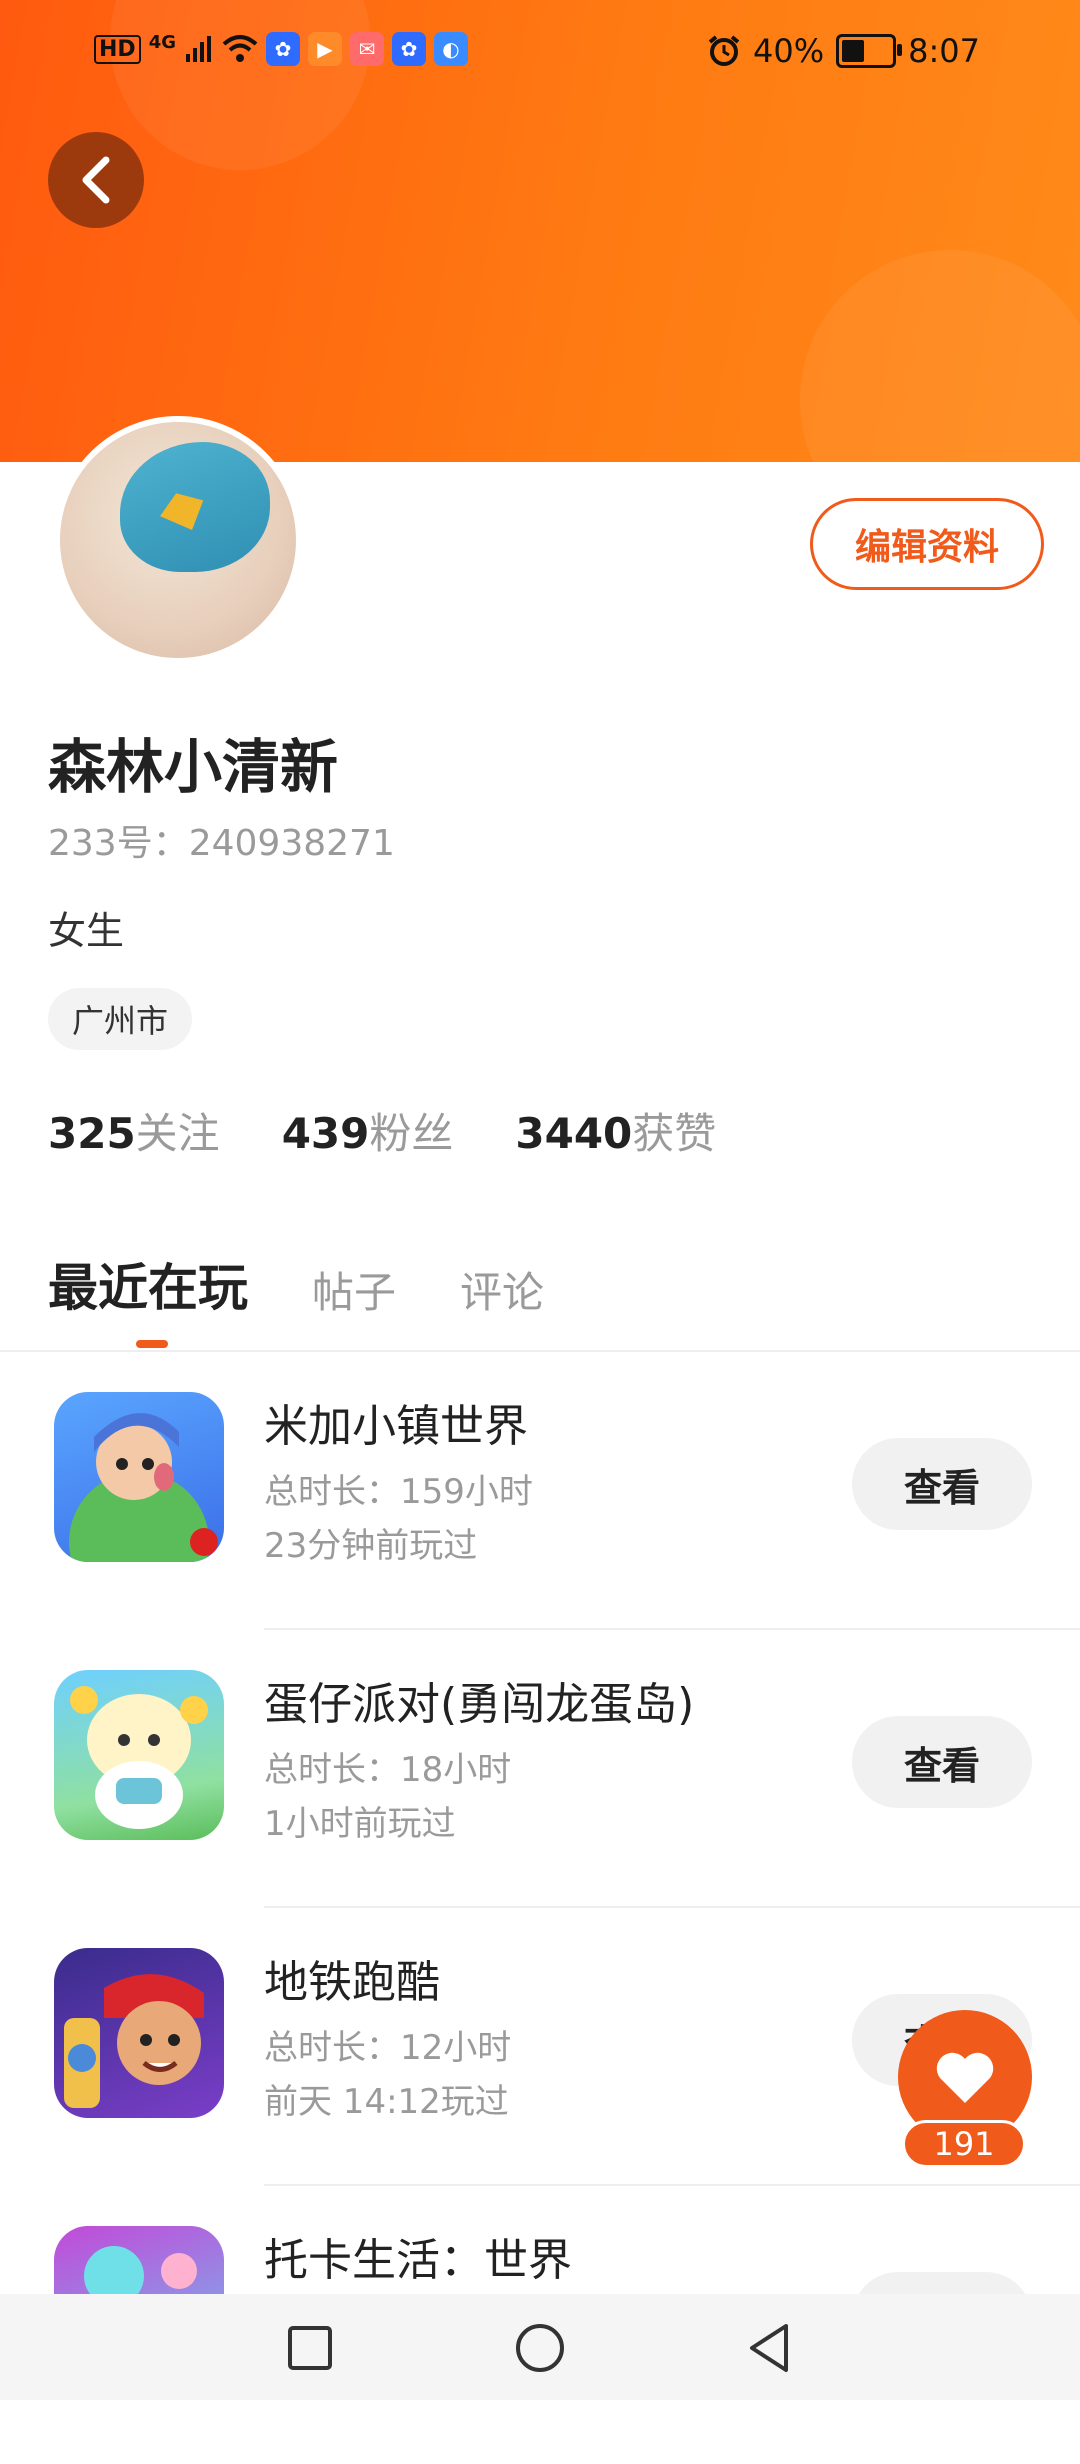 The image size is (1080, 2464). Describe the element at coordinates (540, 57) in the screenshot. I see `status-bar: HD 4G ✿ ▶ ✉ ✿ ◐ 40% 8:07` at that location.